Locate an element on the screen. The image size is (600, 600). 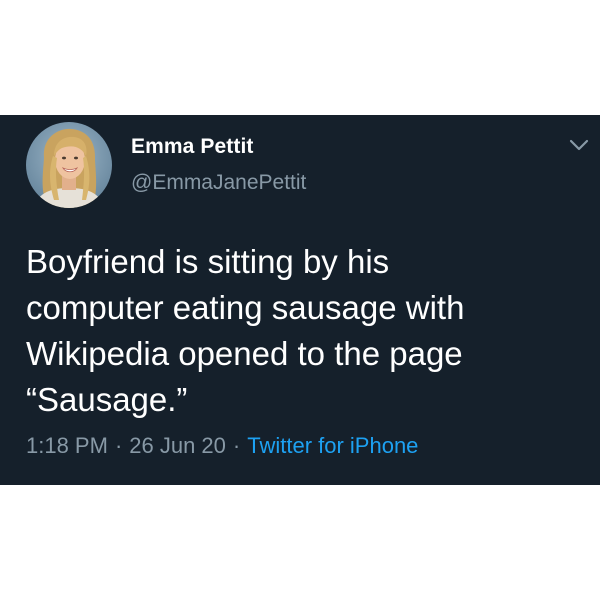
avatar-photo-icon is located at coordinates (69, 165).